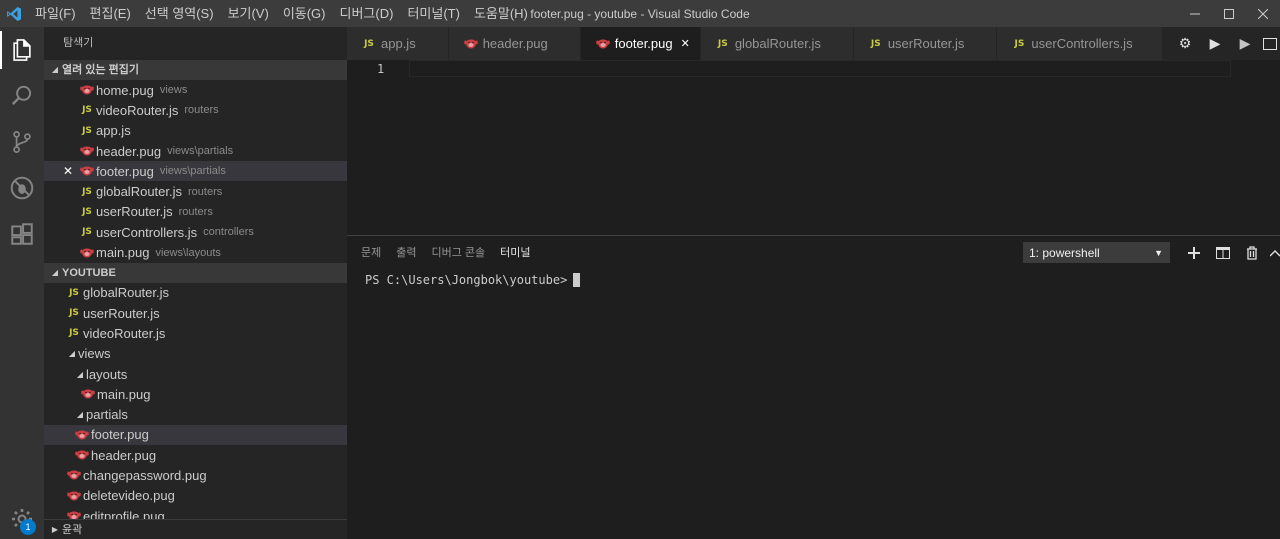  I want to click on tab-label: header.pug, so click(515, 43).